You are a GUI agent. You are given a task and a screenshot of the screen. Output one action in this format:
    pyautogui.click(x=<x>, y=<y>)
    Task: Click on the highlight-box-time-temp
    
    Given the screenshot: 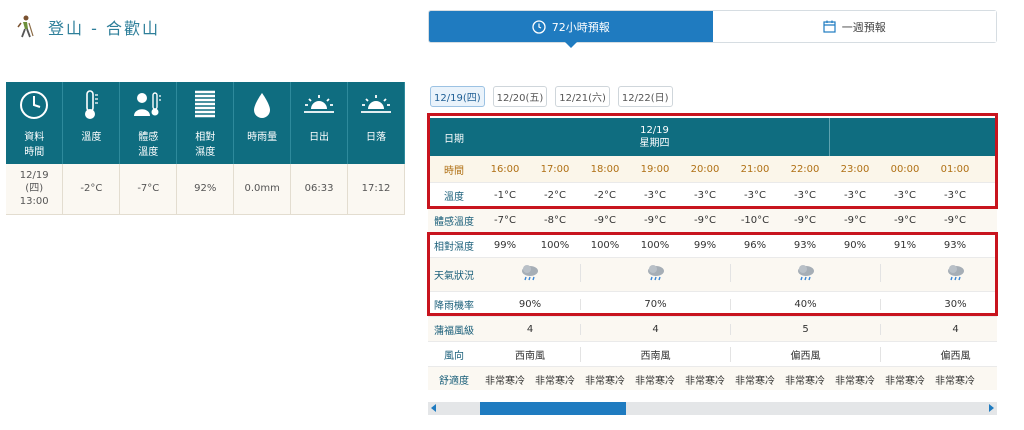 What is the action you would take?
    pyautogui.click(x=712, y=161)
    